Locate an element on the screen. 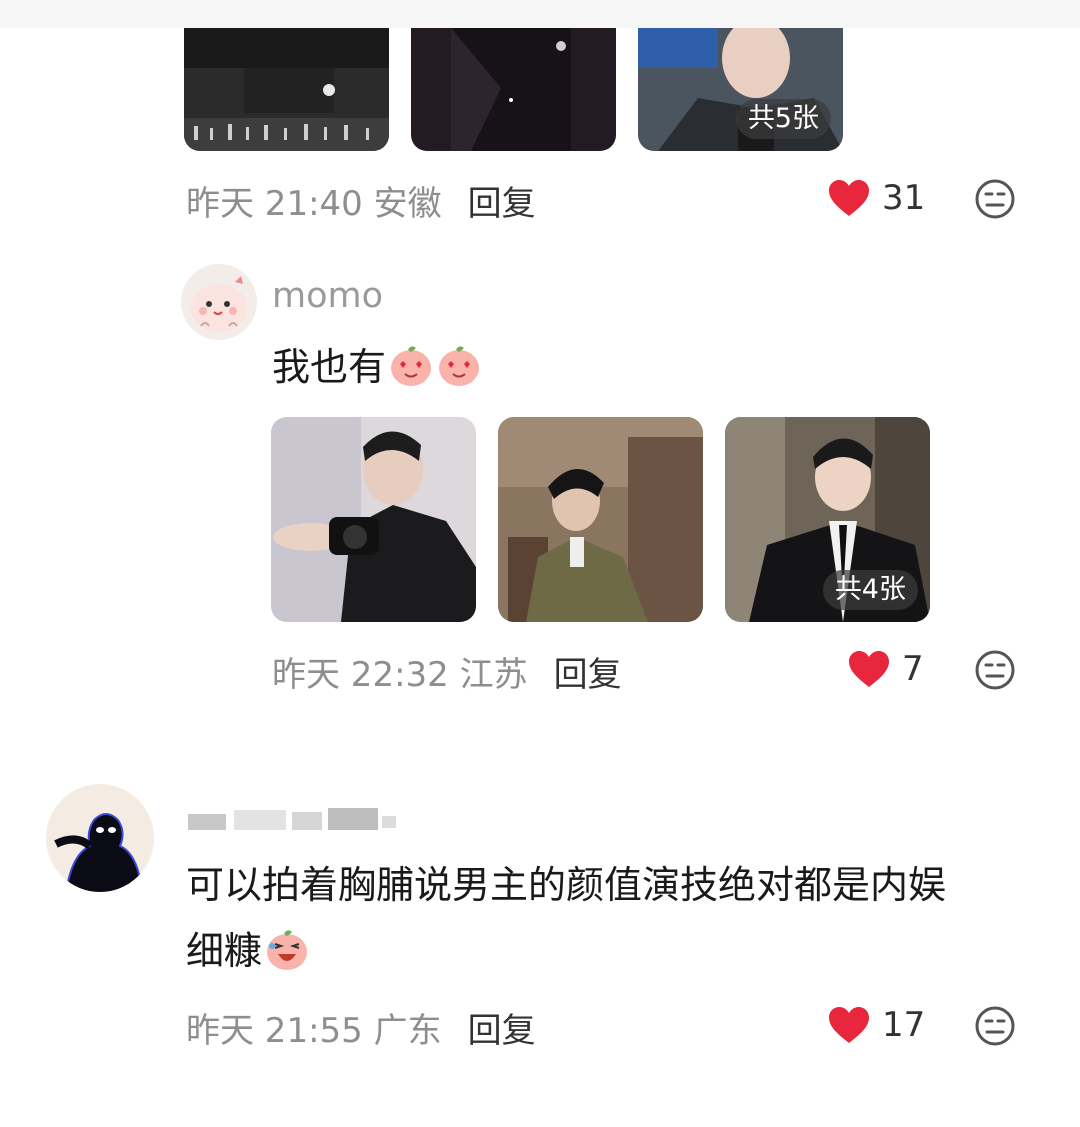  like-count: 31 is located at coordinates (904, 198).